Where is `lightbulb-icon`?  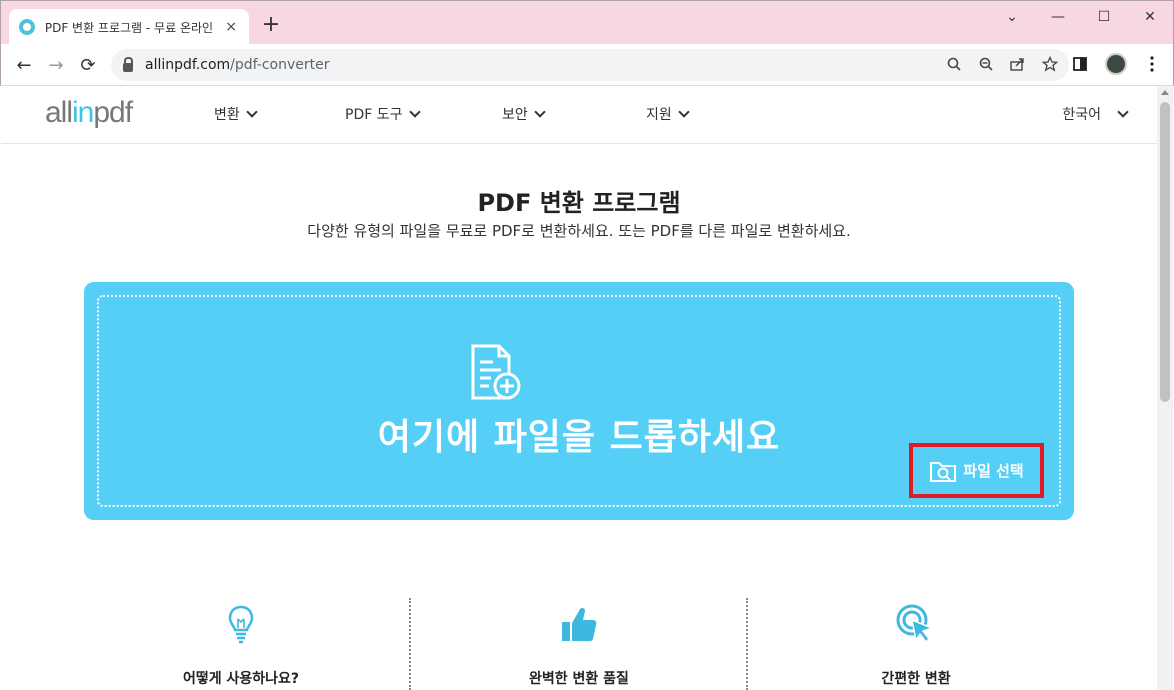
lightbulb-icon is located at coordinates (241, 624).